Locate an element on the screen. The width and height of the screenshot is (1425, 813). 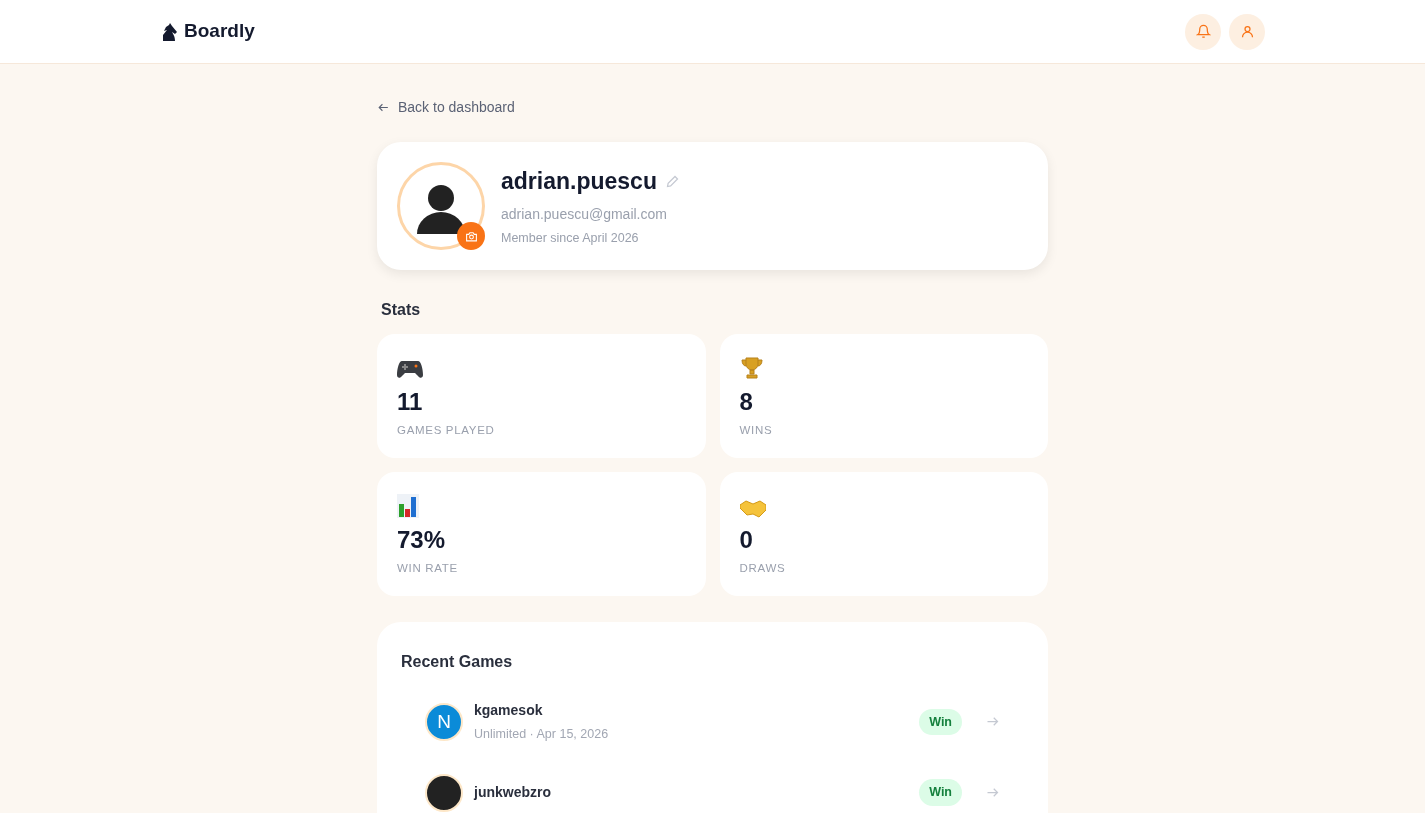
handshake-icon is located at coordinates (752, 509).